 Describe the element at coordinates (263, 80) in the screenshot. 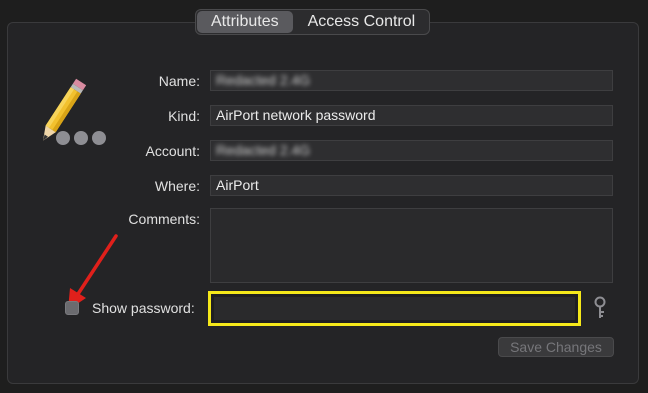

I see `name-value: Redacted 2.4G` at that location.